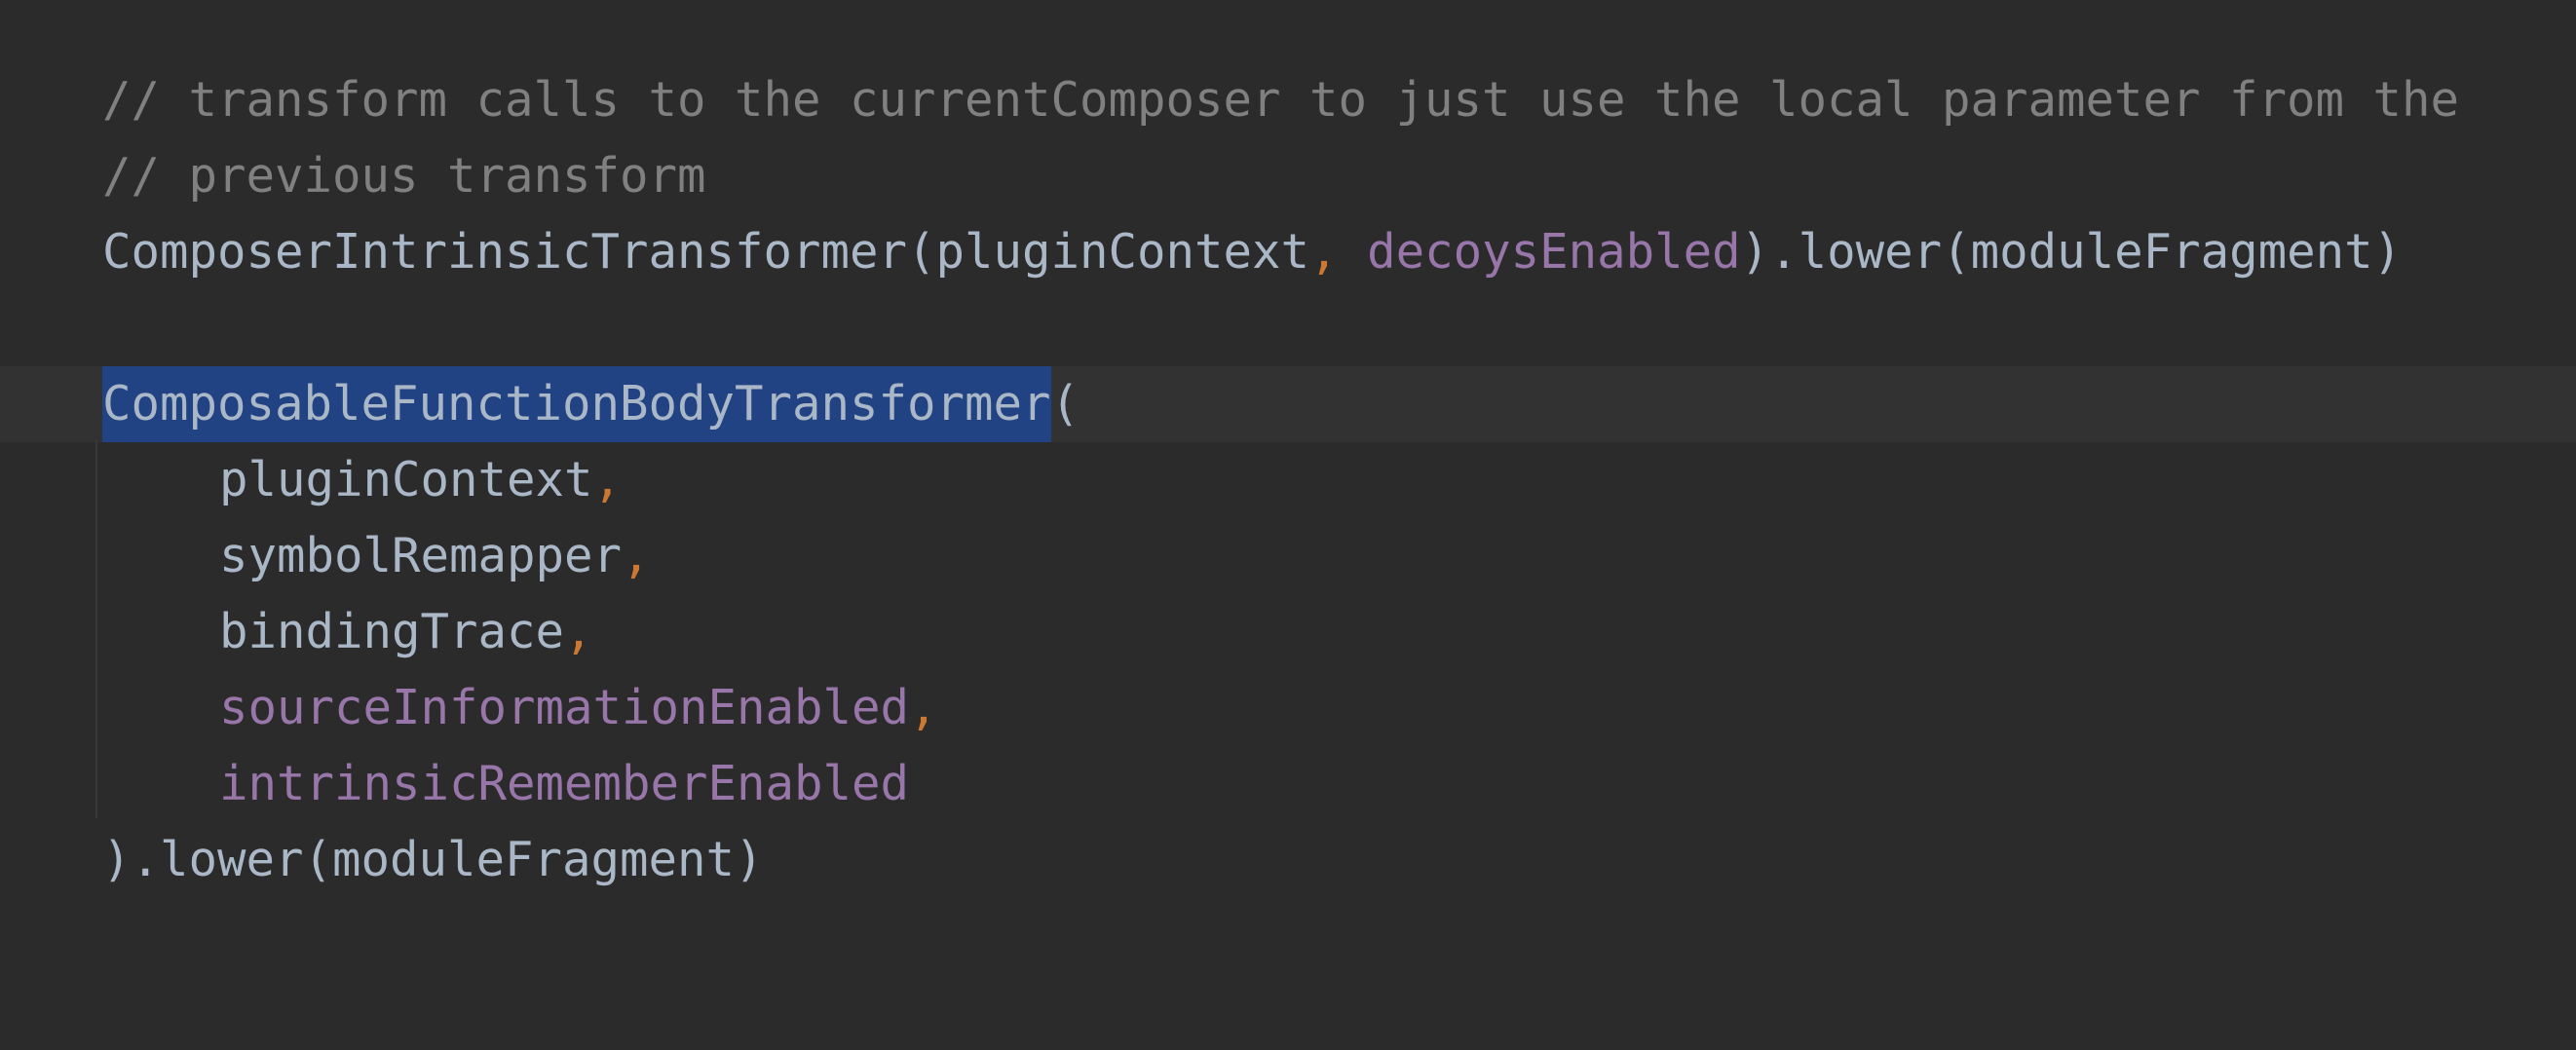 The image size is (2576, 1050). What do you see at coordinates (1288, 784) in the screenshot?
I see `code-line-10: intrinsicRememberEnabled` at bounding box center [1288, 784].